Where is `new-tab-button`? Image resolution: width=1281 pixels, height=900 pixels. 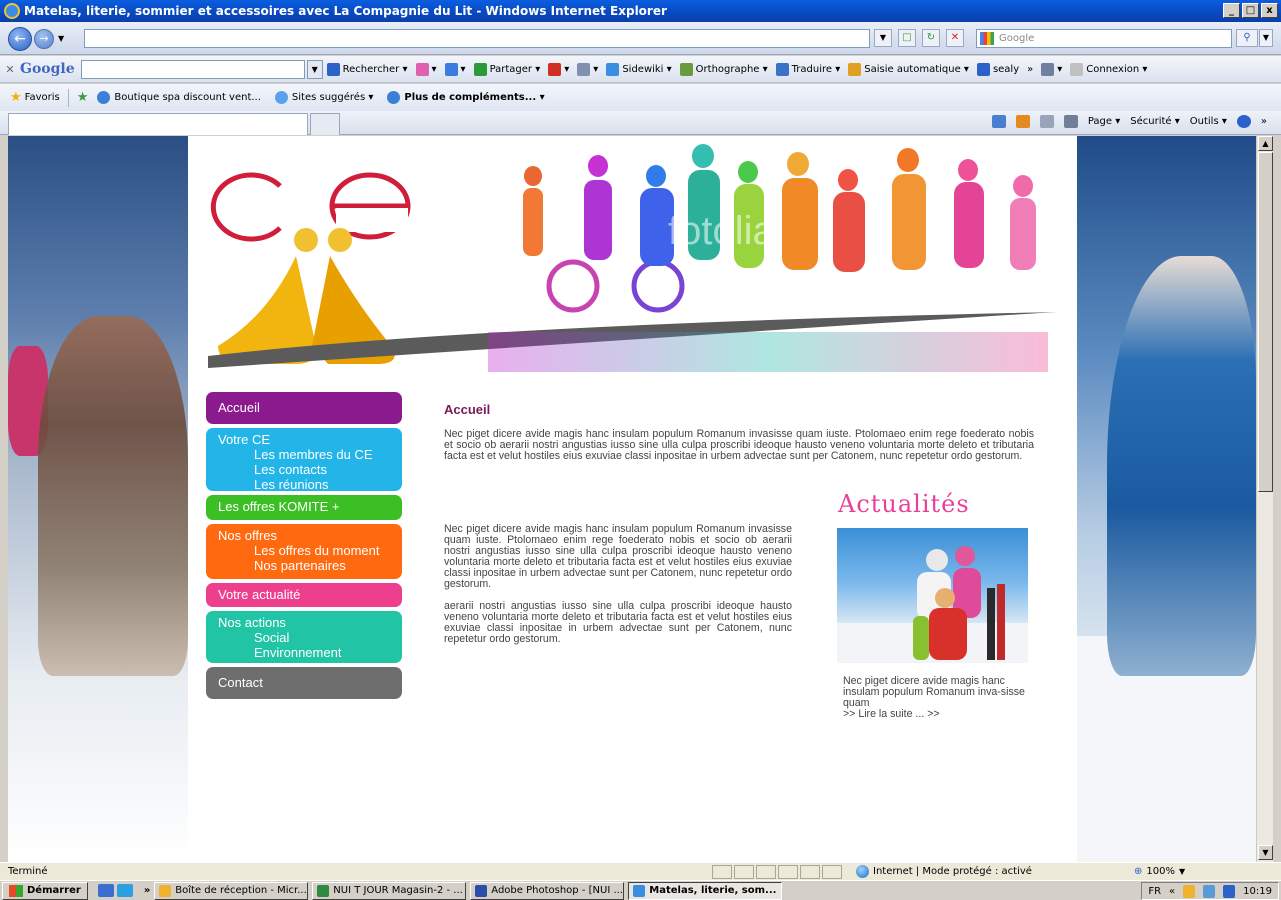 new-tab-button is located at coordinates (325, 124).